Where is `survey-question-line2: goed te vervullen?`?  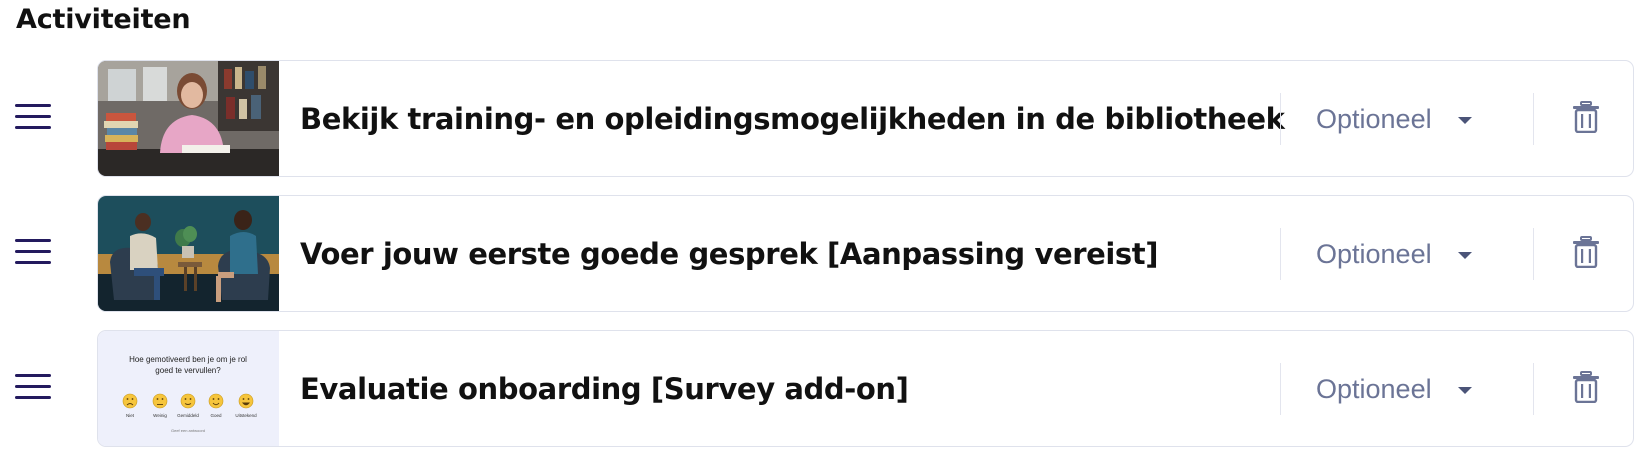 survey-question-line2: goed te vervullen? is located at coordinates (188, 370).